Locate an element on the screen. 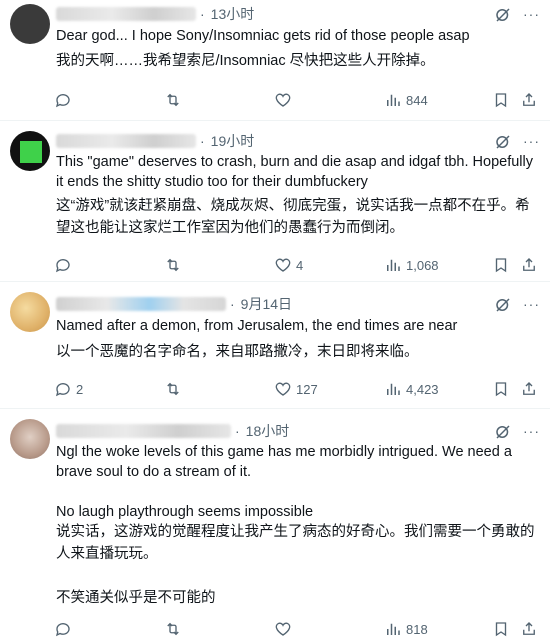 The height and width of the screenshot is (640, 550). like-button: 127 is located at coordinates (296, 389).